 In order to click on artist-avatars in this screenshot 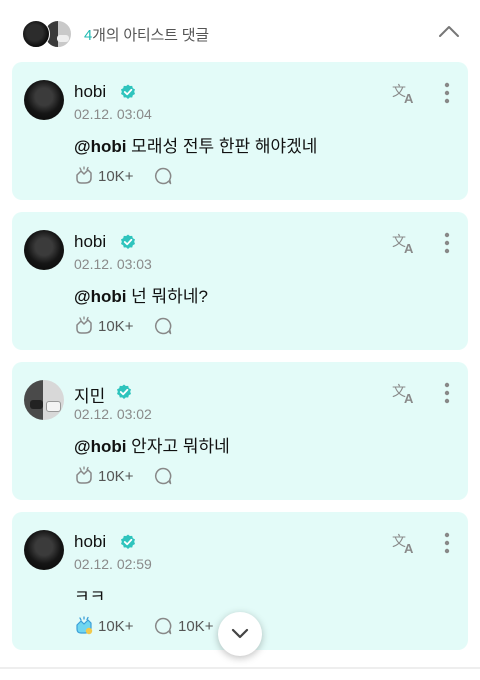, I will do `click(49, 34)`.